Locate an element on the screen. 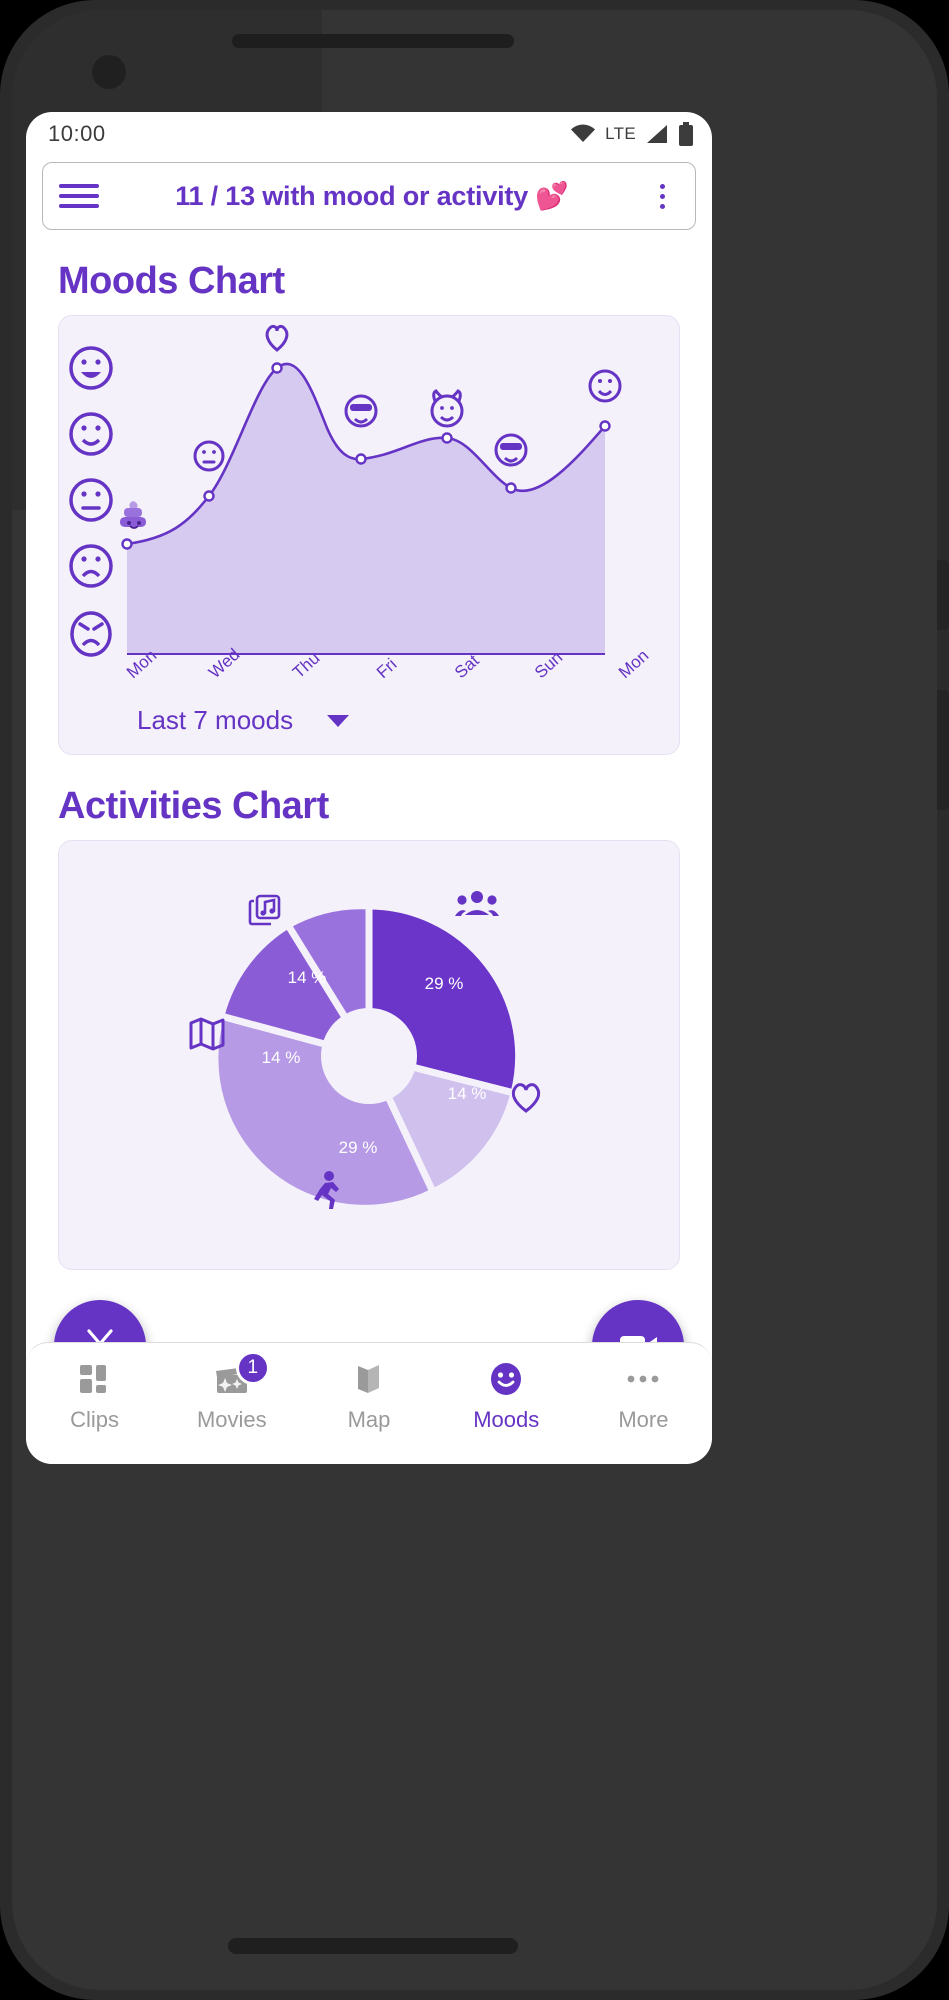 The height and width of the screenshot is (2000, 949). nav-label-clips: Clips is located at coordinates (95, 1419).